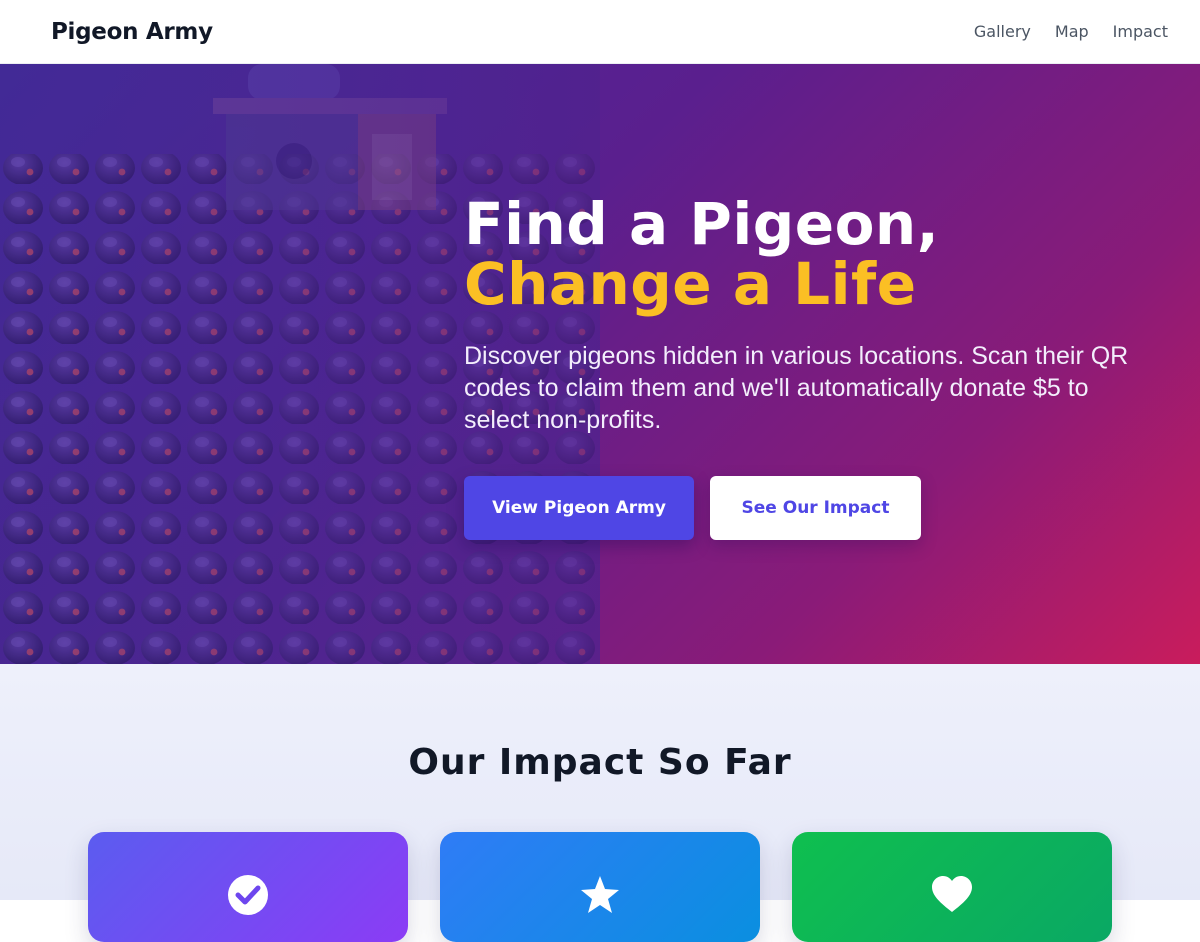 This screenshot has width=1200, height=942. Describe the element at coordinates (132, 32) in the screenshot. I see `brand-logo: Pigeon Army` at that location.